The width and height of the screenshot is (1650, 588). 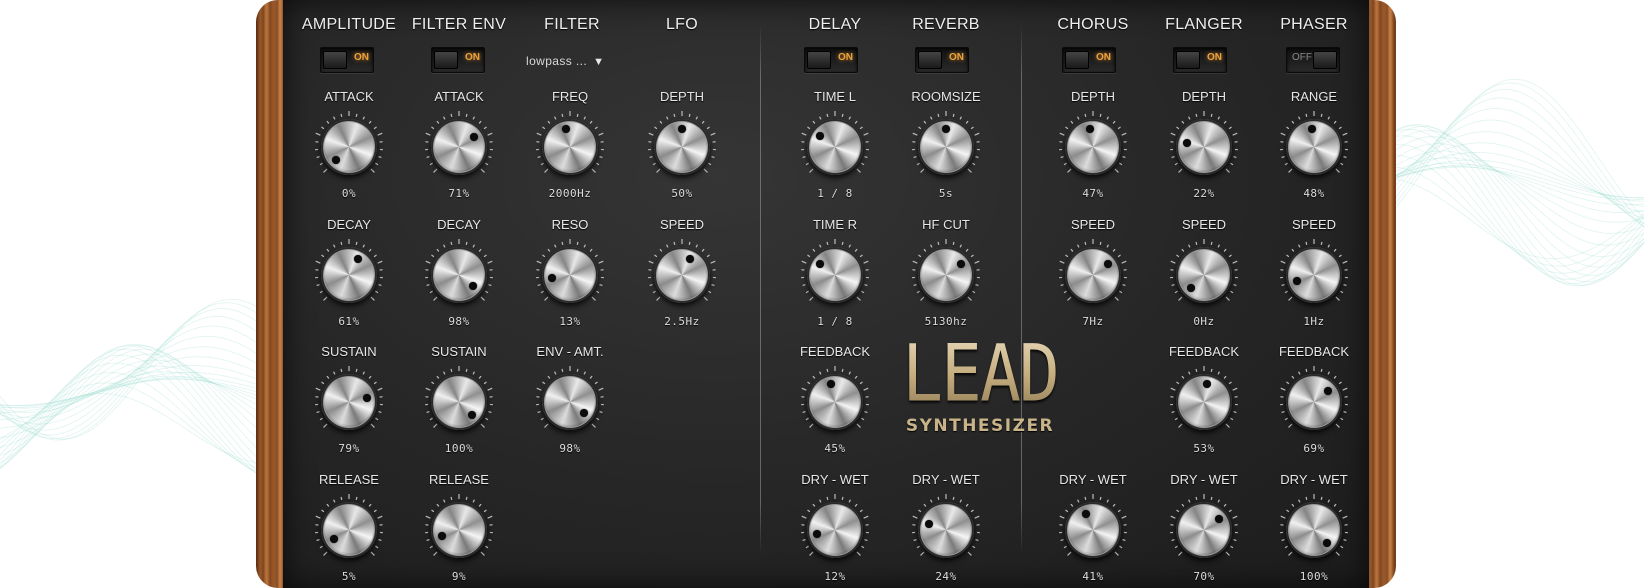 What do you see at coordinates (1313, 60) in the screenshot?
I see `phaser-toggle: OFF` at bounding box center [1313, 60].